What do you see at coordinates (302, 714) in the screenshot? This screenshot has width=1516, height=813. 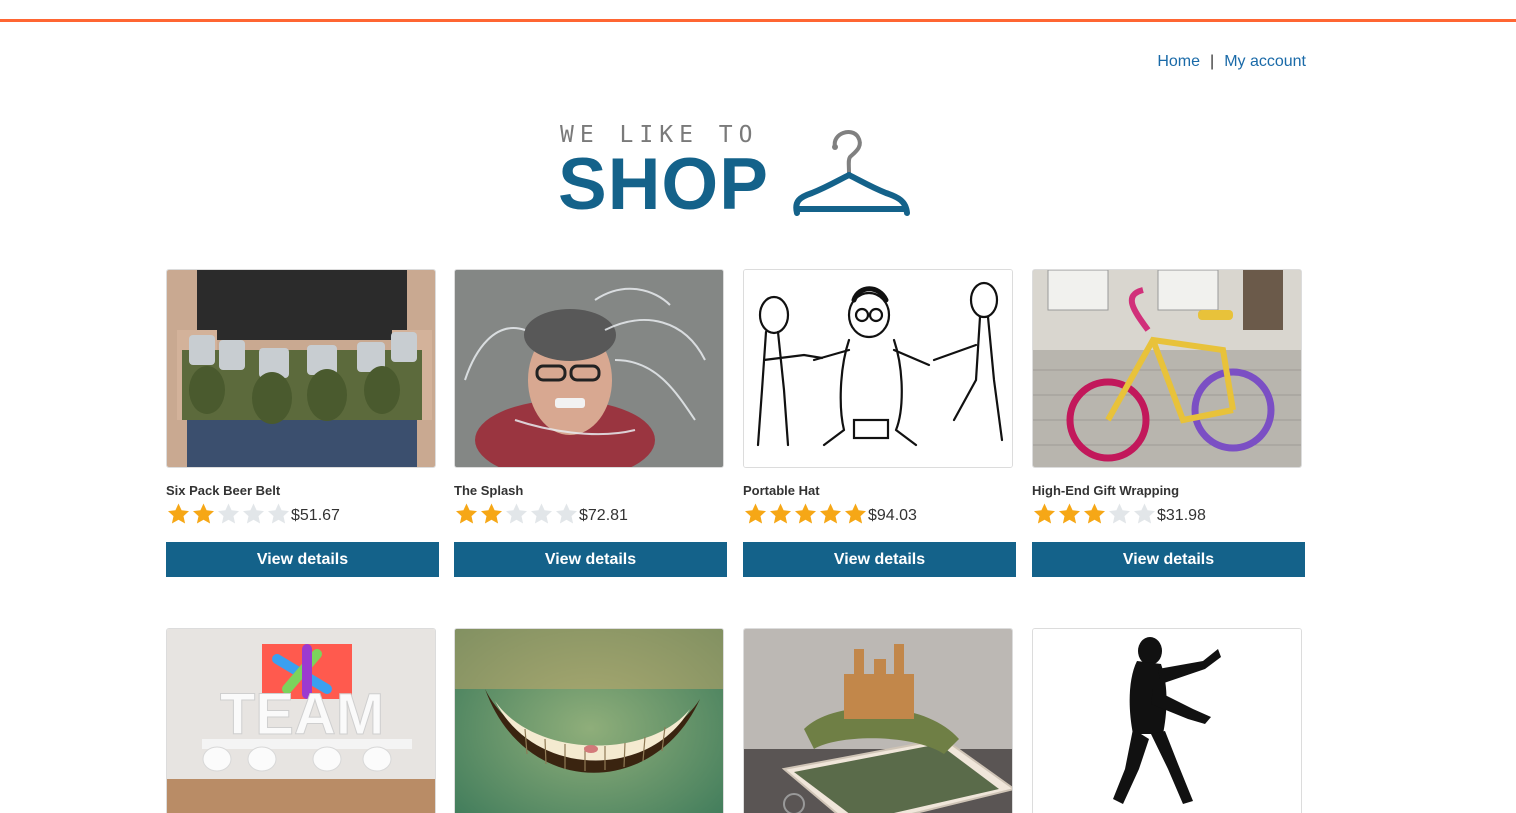 I see `image-caption: TEAM` at bounding box center [302, 714].